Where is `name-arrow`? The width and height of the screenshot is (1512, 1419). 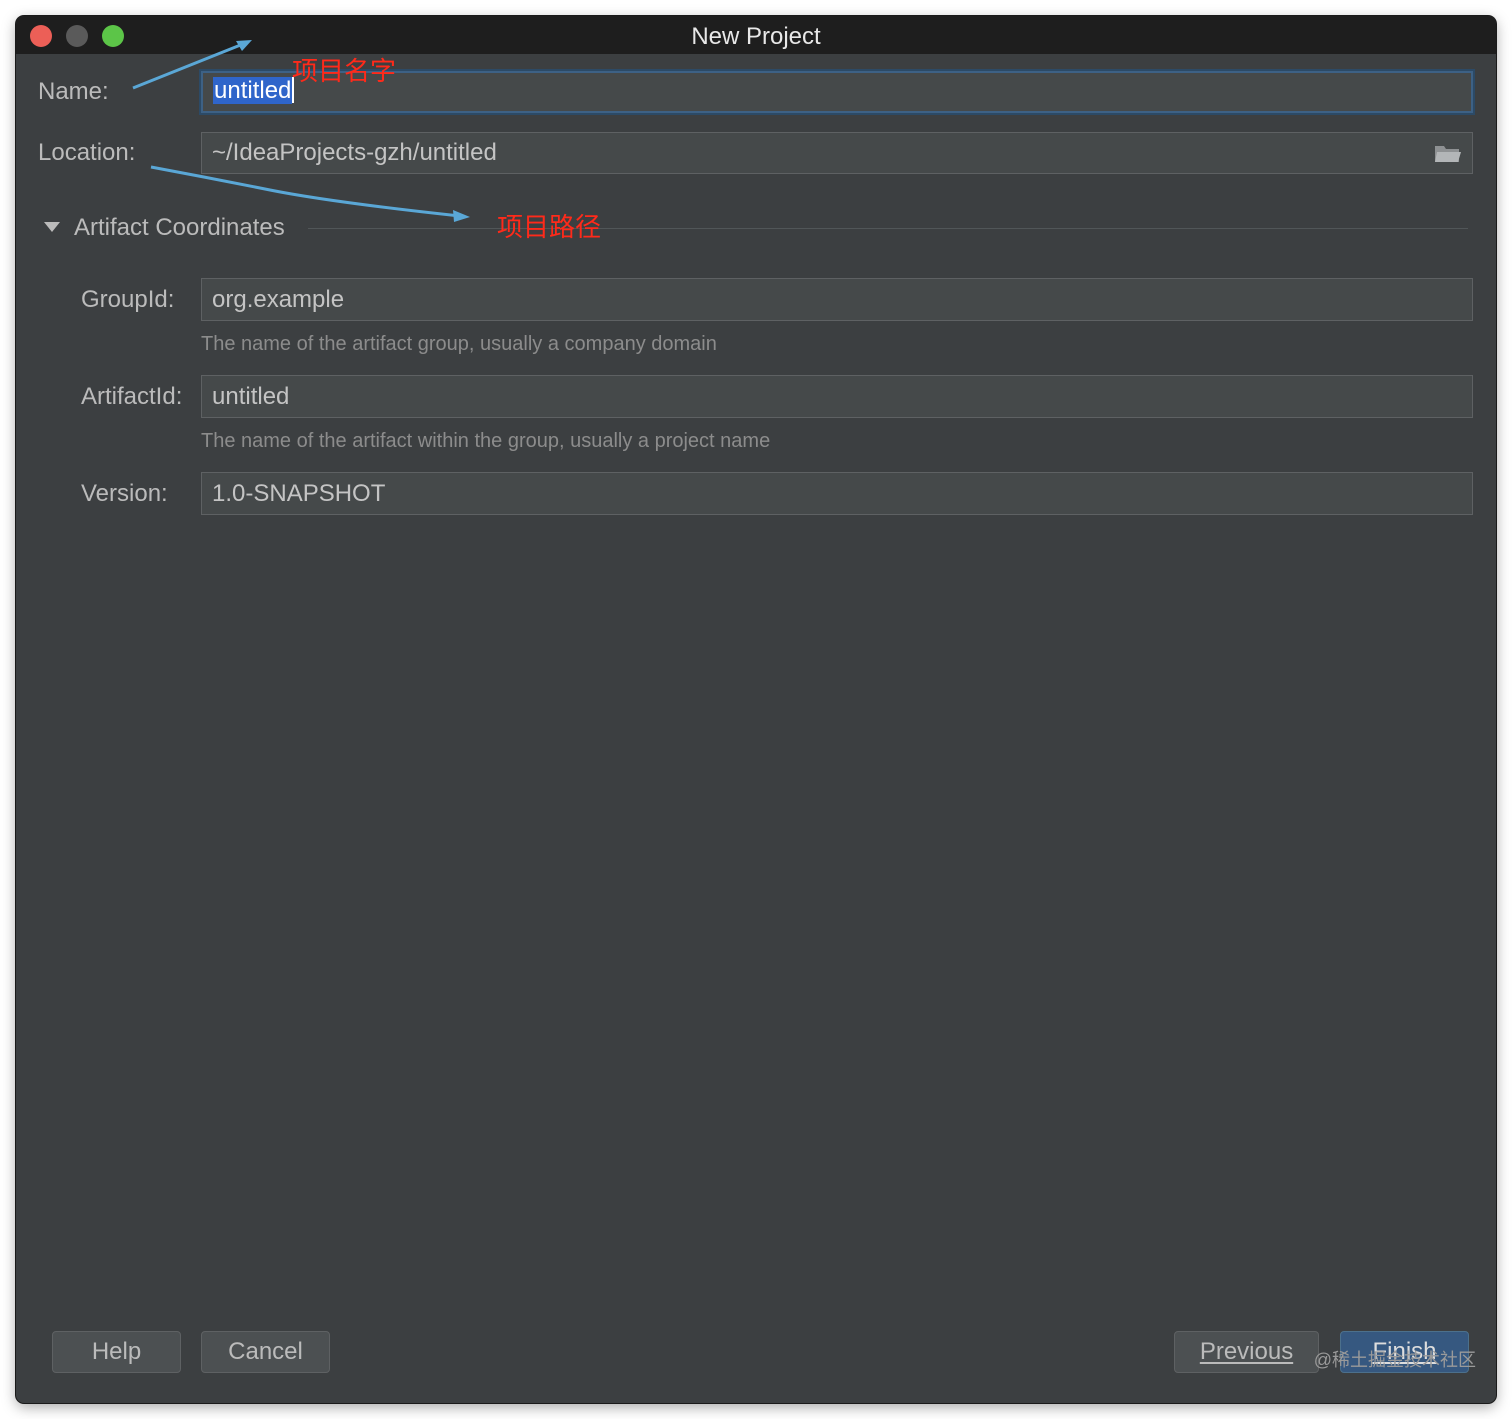
name-arrow is located at coordinates (188, 66).